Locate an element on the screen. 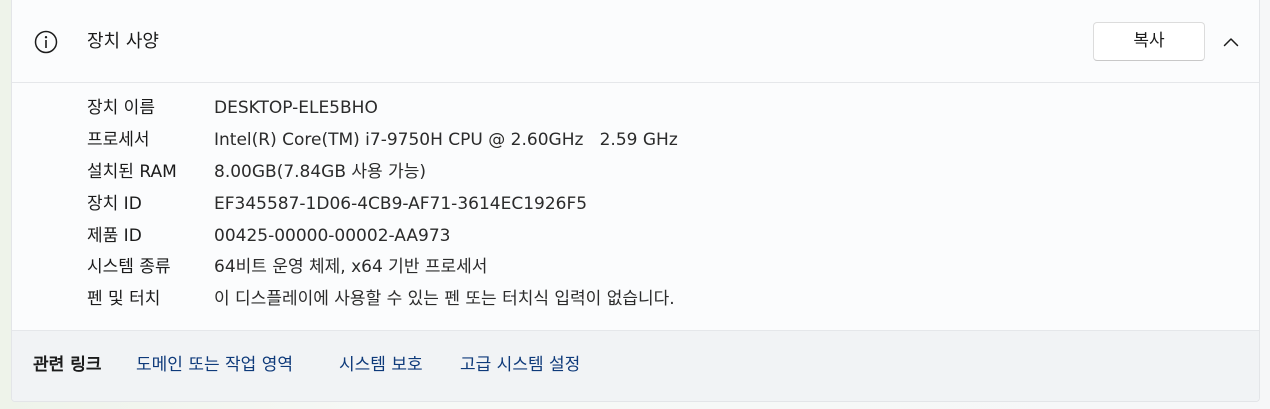 This screenshot has height=409, width=1270. info-icon is located at coordinates (46, 42).